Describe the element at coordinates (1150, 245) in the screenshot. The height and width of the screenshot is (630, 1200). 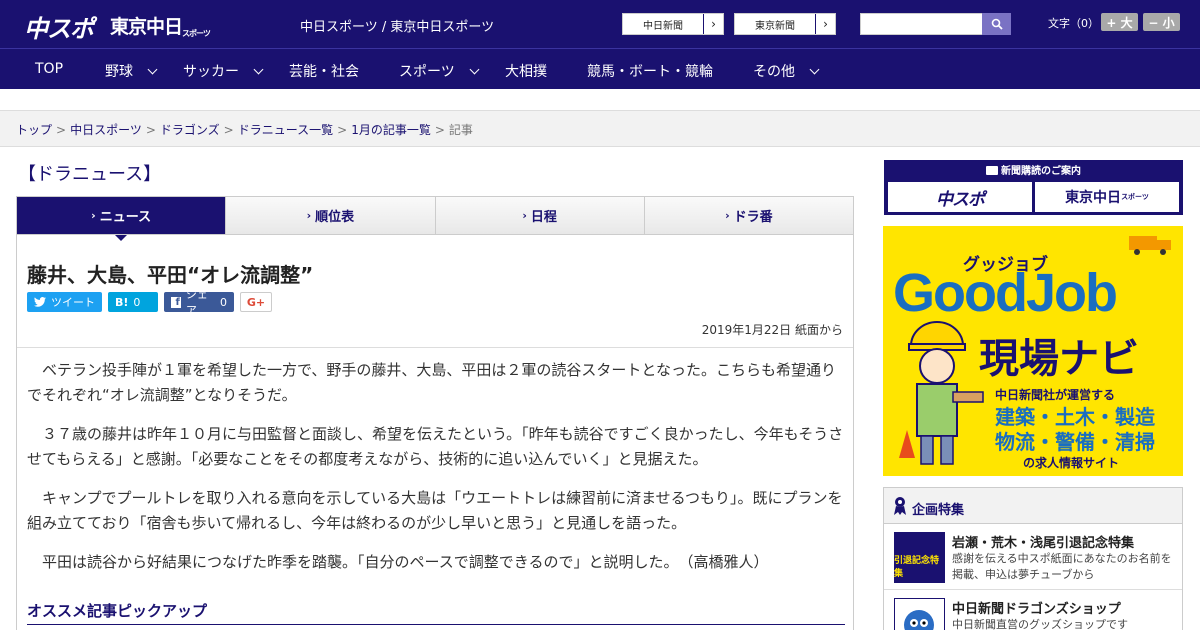
I see `truck-icon` at that location.